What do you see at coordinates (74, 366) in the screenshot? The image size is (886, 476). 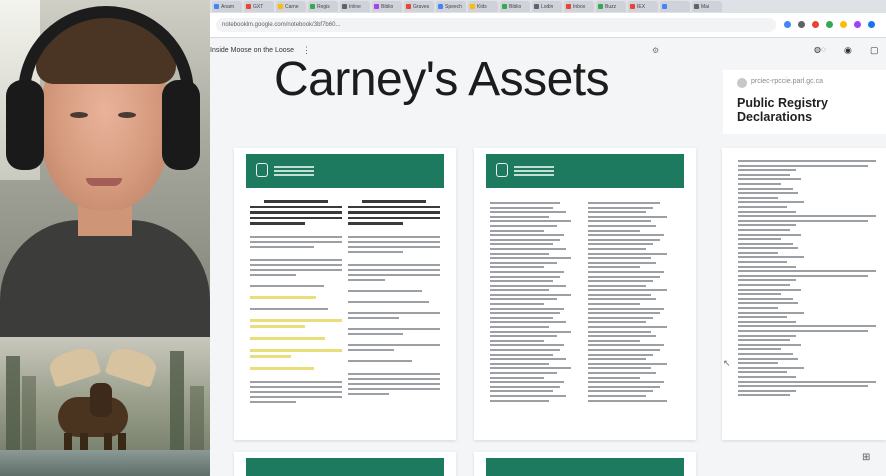 I see `moose-antler-left` at bounding box center [74, 366].